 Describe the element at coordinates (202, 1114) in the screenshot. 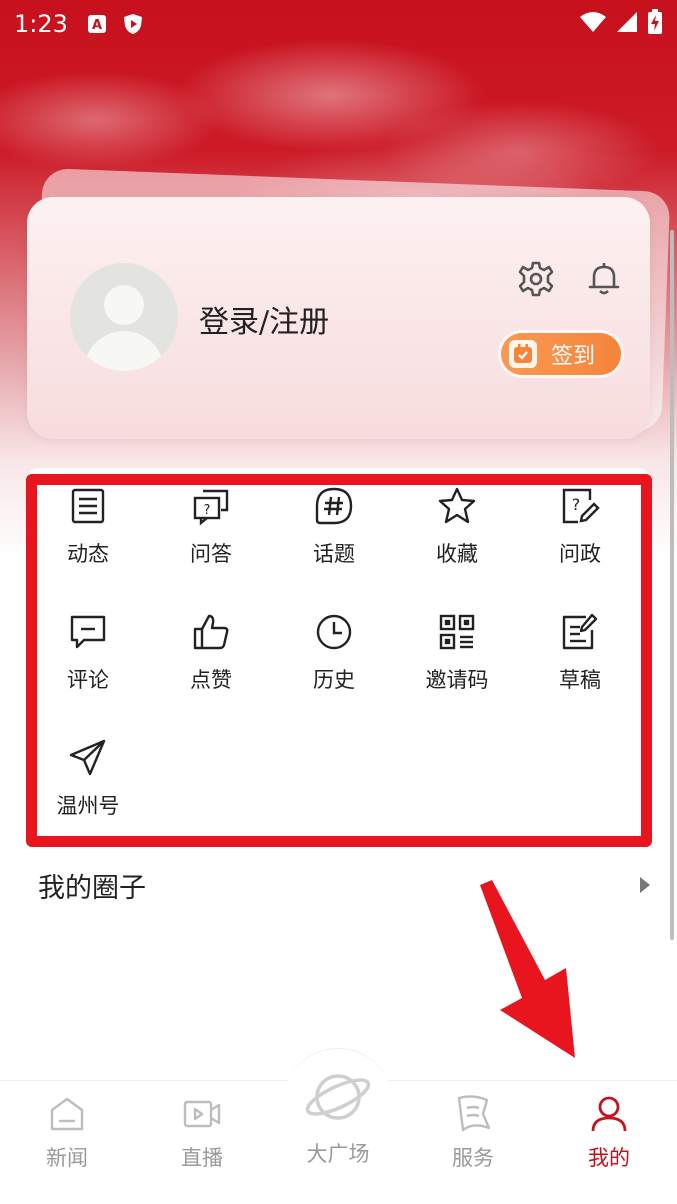

I see `video-icon` at that location.